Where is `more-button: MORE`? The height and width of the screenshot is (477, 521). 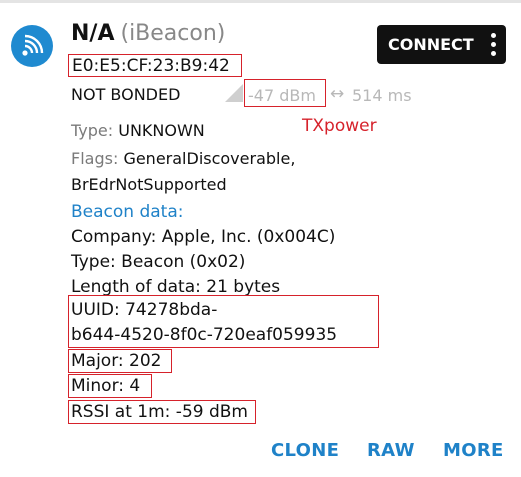 more-button: MORE is located at coordinates (473, 450).